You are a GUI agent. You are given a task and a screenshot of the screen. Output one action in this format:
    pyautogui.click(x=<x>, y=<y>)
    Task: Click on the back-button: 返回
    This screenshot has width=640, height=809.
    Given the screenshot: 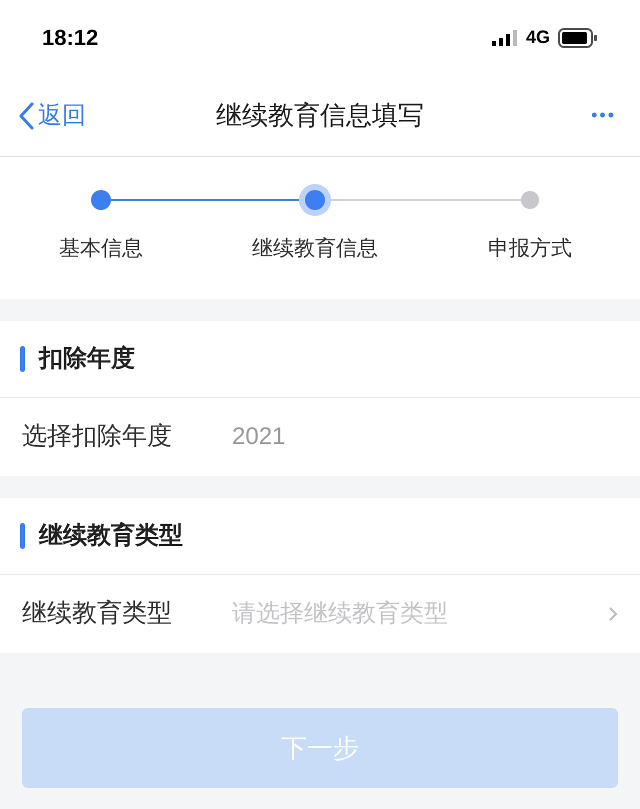 What is the action you would take?
    pyautogui.click(x=52, y=116)
    